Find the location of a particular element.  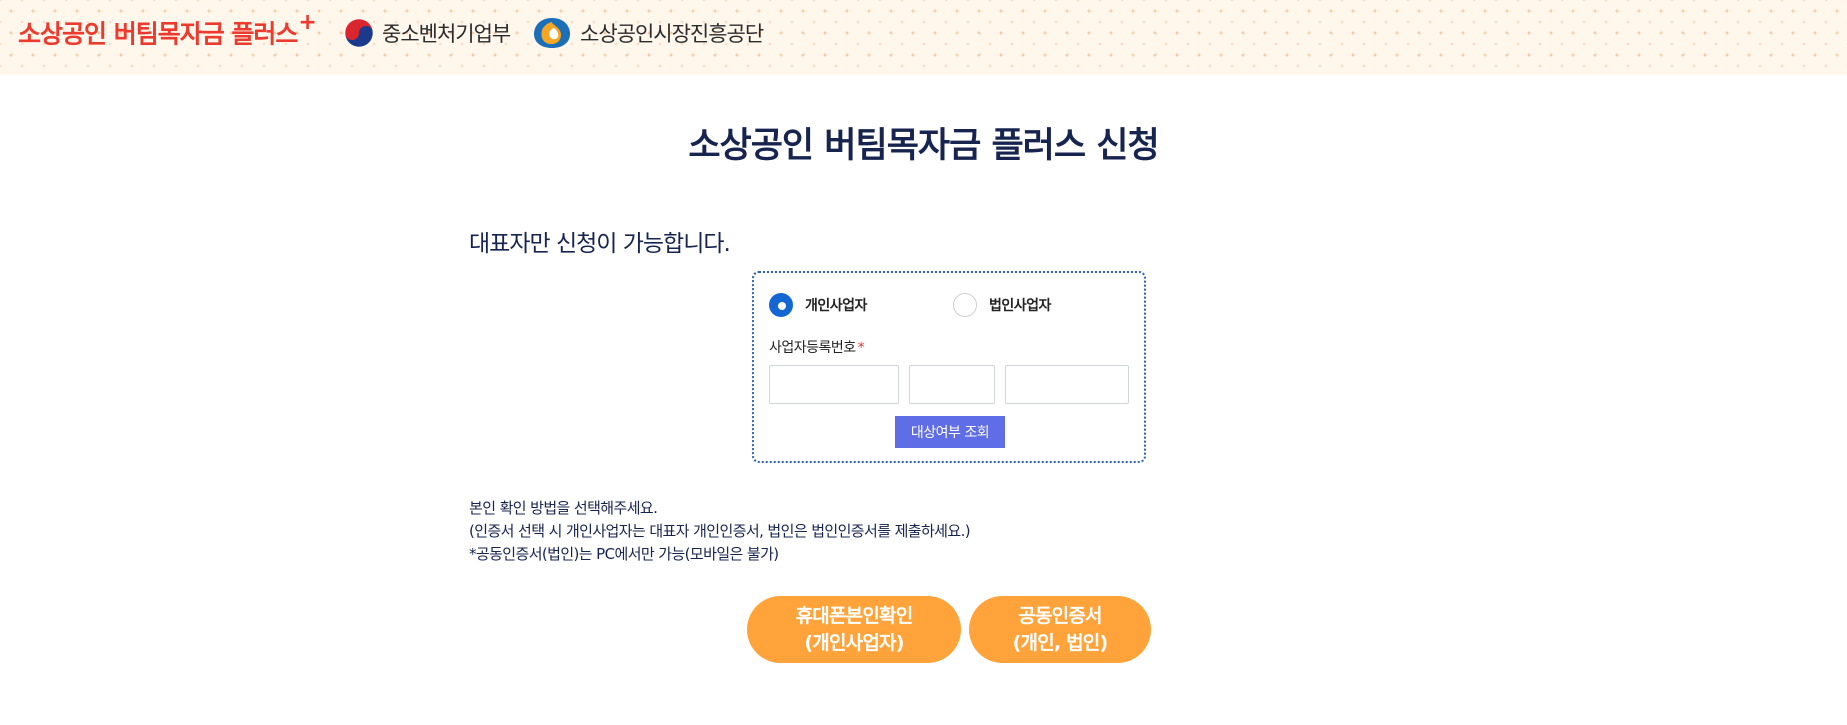

instruction-line: *공동인증서(법인)는 PC에서만 가능(모바일은 불가) is located at coordinates (624, 554).